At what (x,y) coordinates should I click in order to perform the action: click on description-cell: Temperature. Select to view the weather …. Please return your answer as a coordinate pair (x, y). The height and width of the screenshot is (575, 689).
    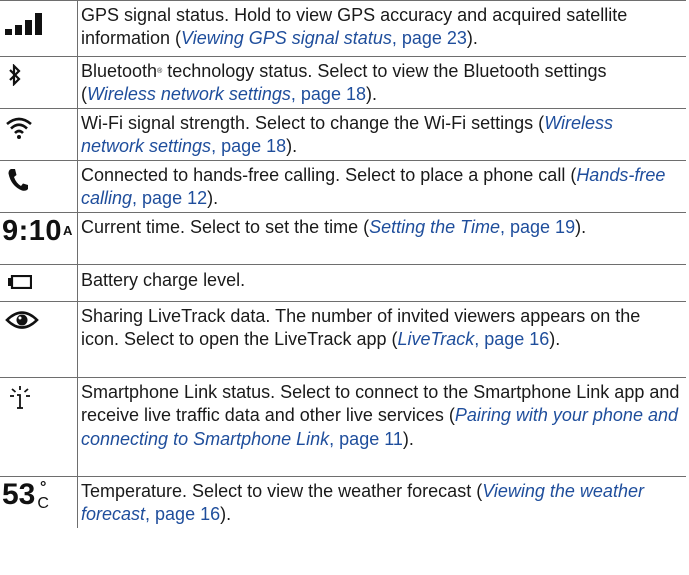
    Looking at the image, I should click on (382, 502).